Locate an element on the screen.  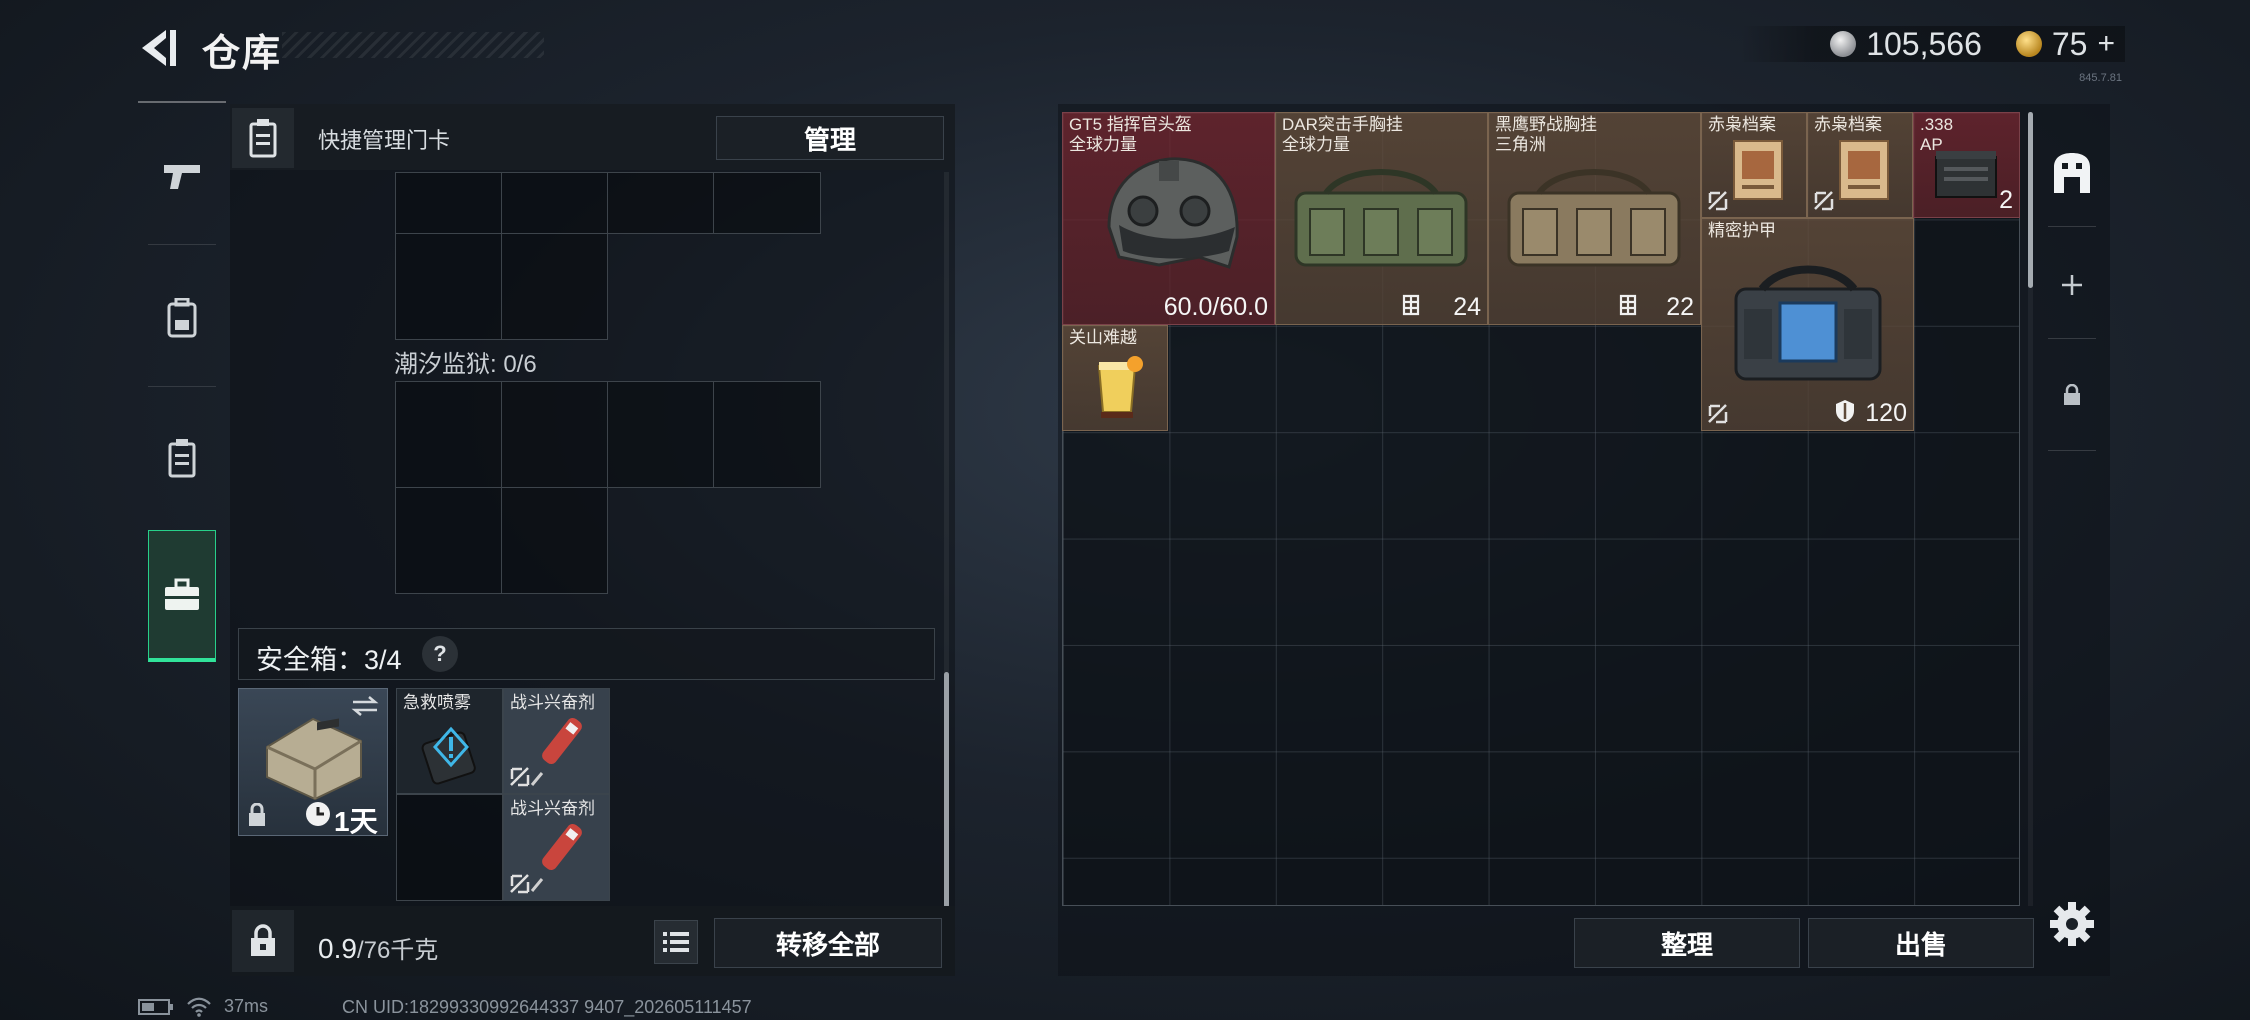
stash-page-button is located at coordinates (2072, 173).